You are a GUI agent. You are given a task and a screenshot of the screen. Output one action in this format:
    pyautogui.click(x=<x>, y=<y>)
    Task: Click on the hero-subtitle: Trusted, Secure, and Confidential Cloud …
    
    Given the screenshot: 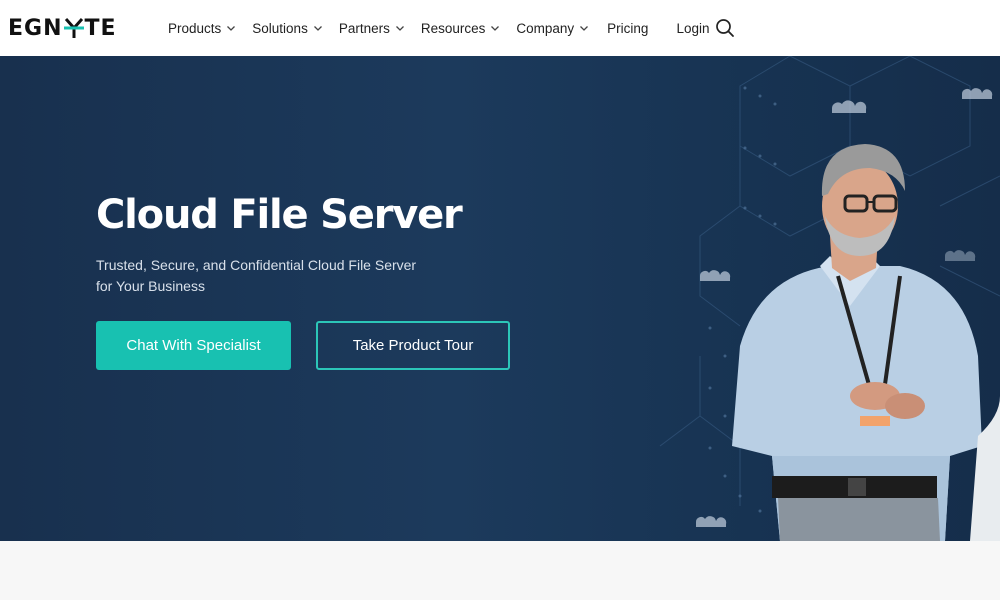 What is the action you would take?
    pyautogui.click(x=256, y=275)
    